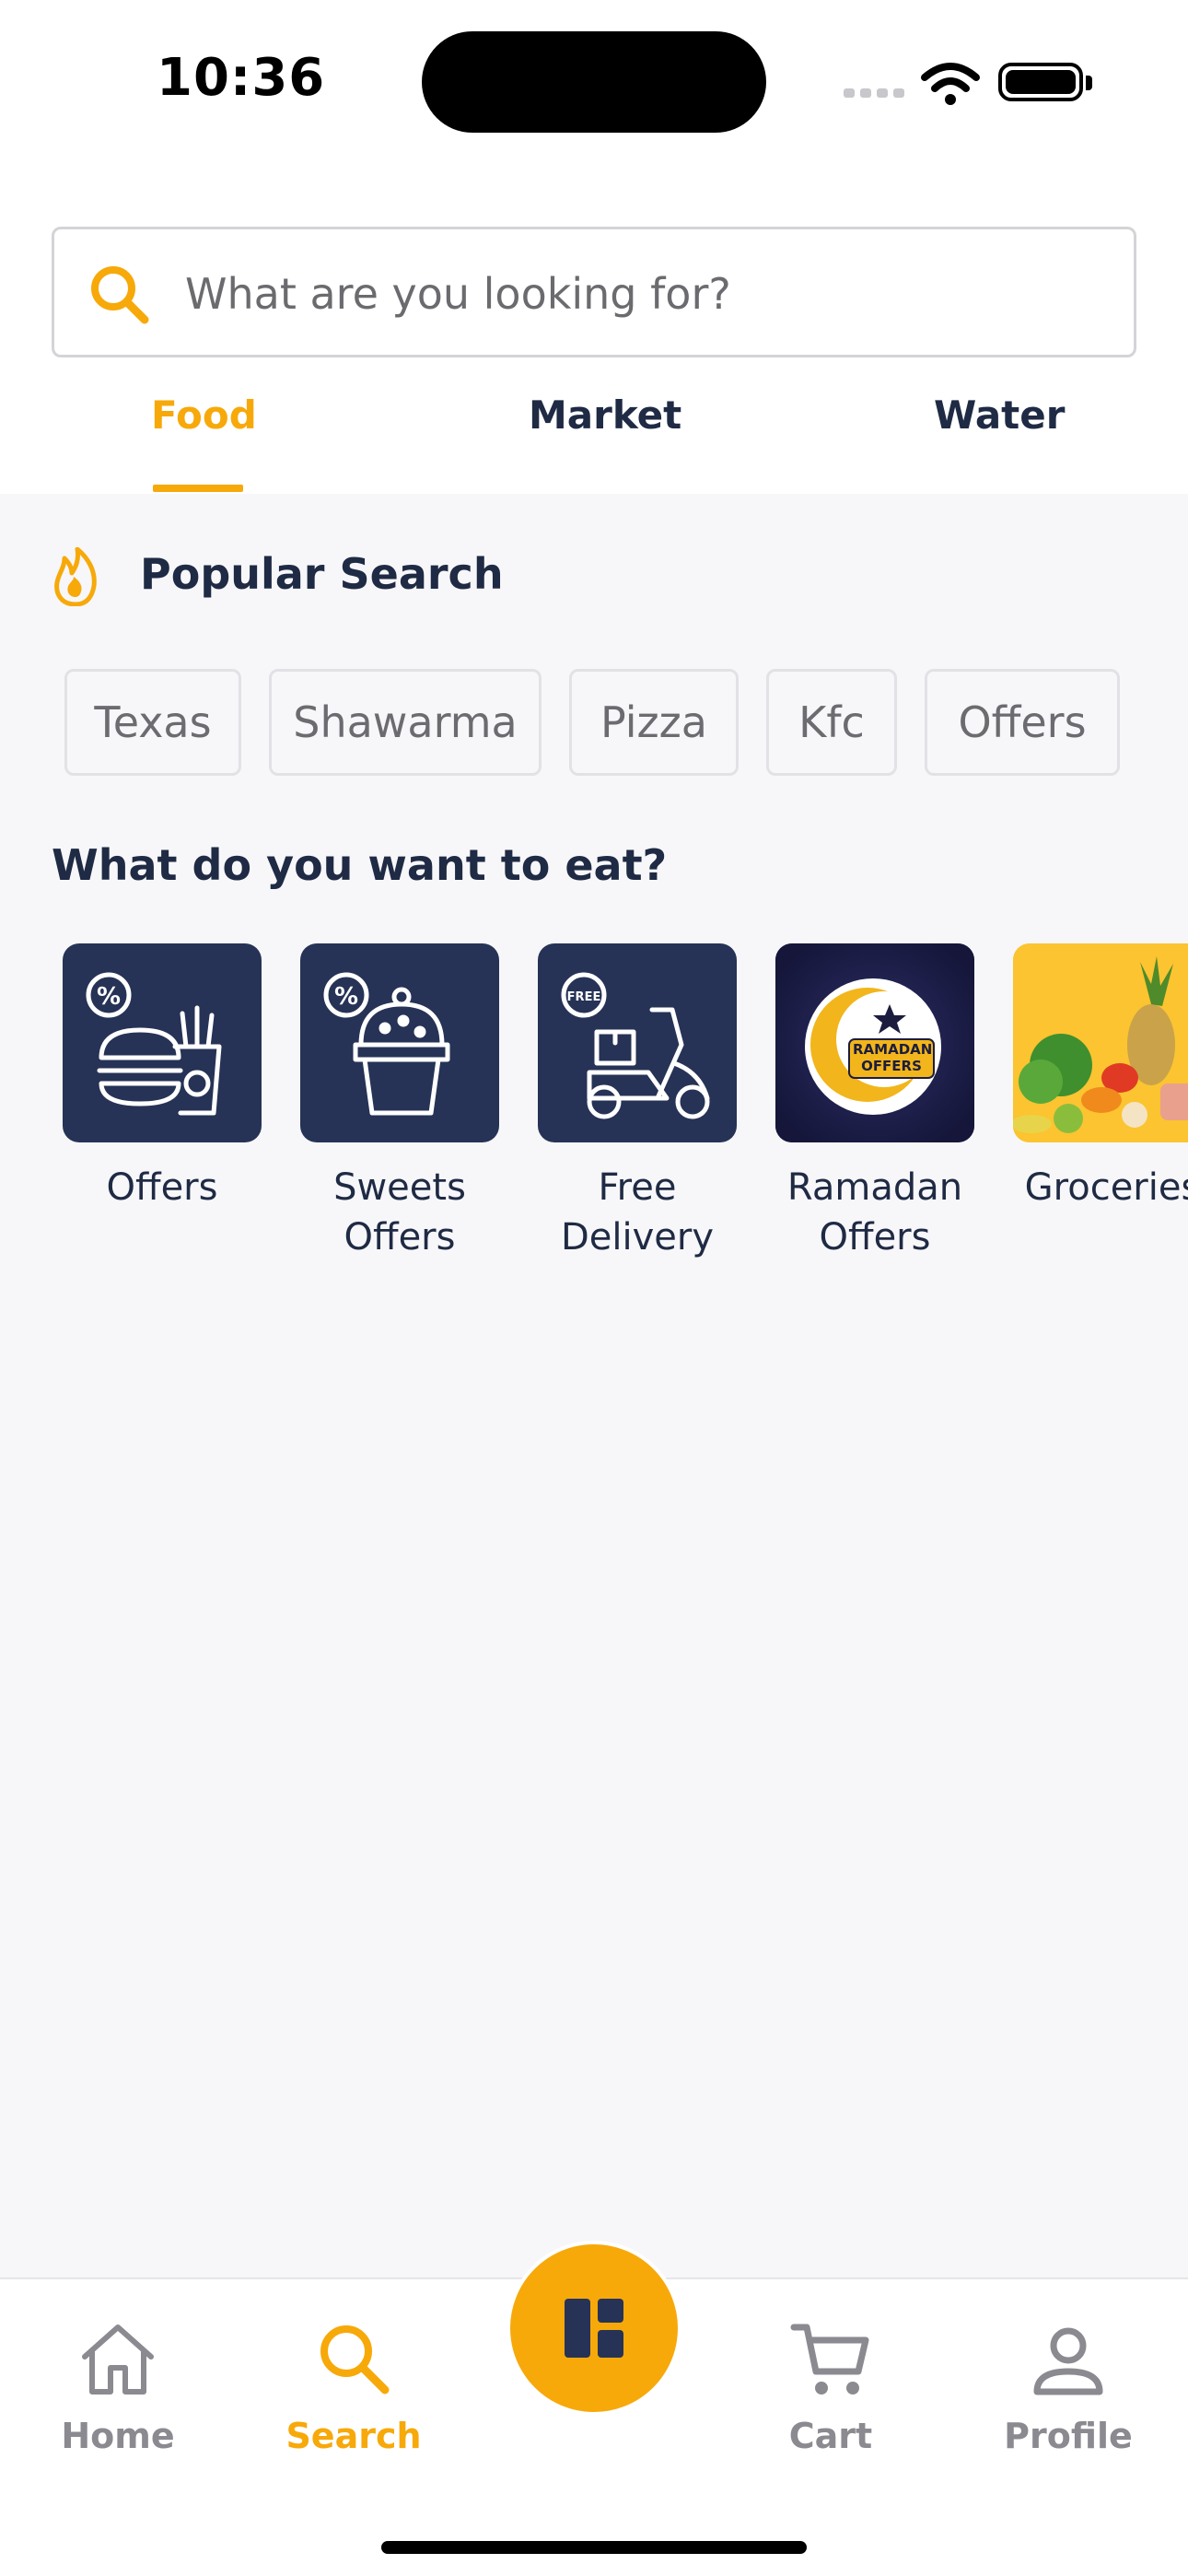 The width and height of the screenshot is (1188, 2576). Describe the element at coordinates (584, 997) in the screenshot. I see `svg-text: FREE` at that location.